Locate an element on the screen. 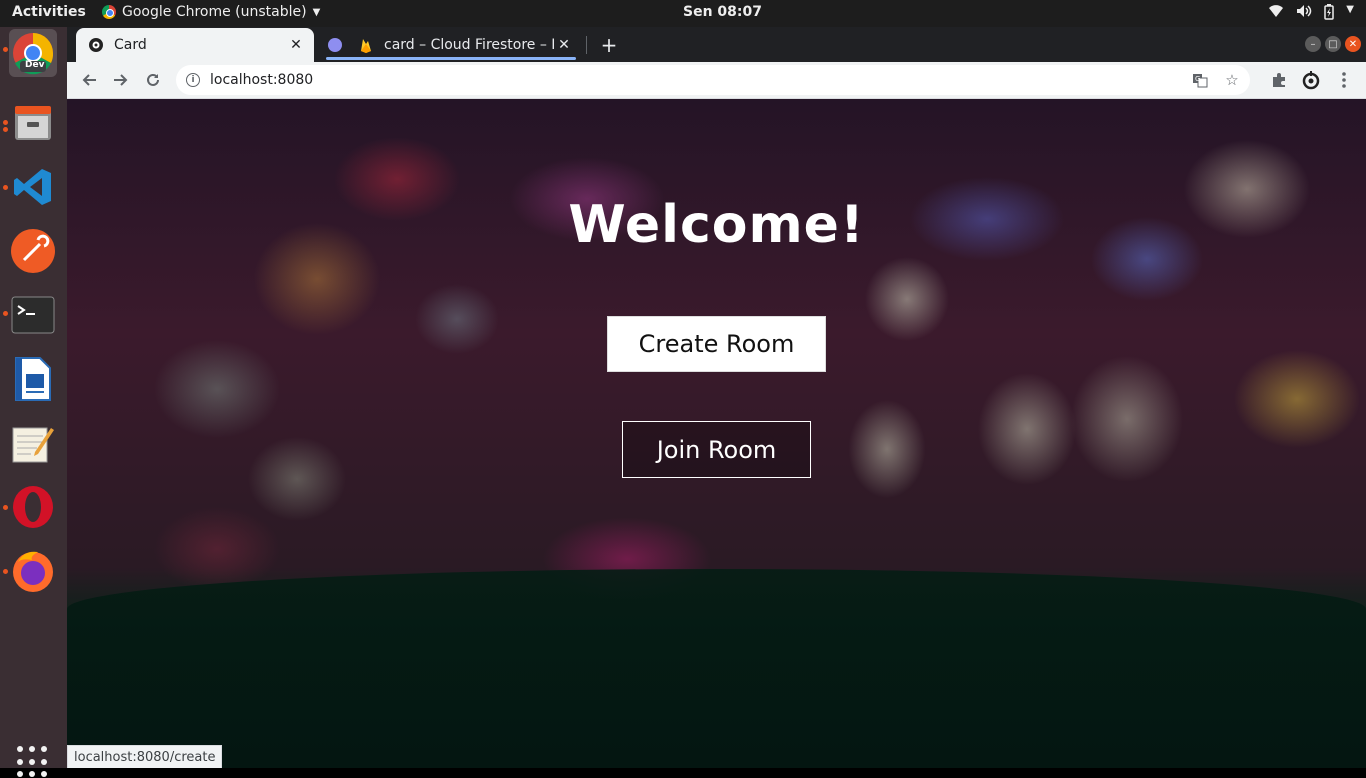 This screenshot has width=1366, height=778. browser-menu-button is located at coordinates (1344, 80).